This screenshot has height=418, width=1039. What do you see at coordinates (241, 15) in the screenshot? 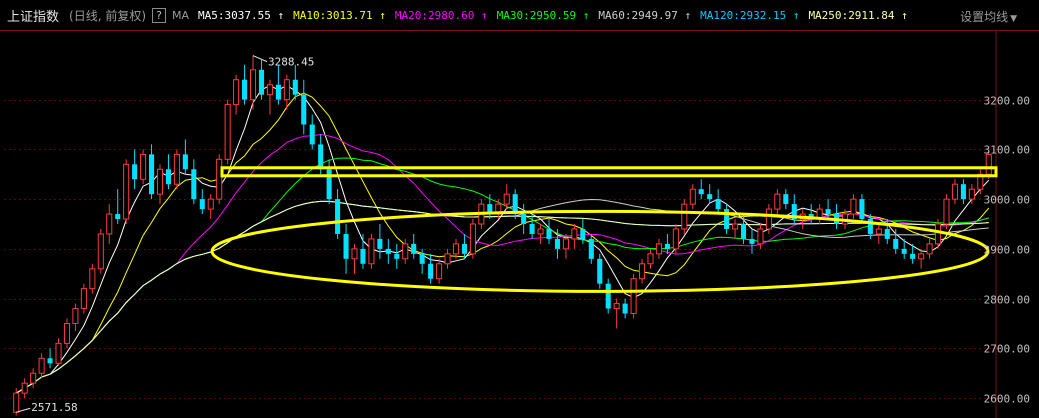
I see `ma5-readout: MA5:3037.55 ↑` at bounding box center [241, 15].